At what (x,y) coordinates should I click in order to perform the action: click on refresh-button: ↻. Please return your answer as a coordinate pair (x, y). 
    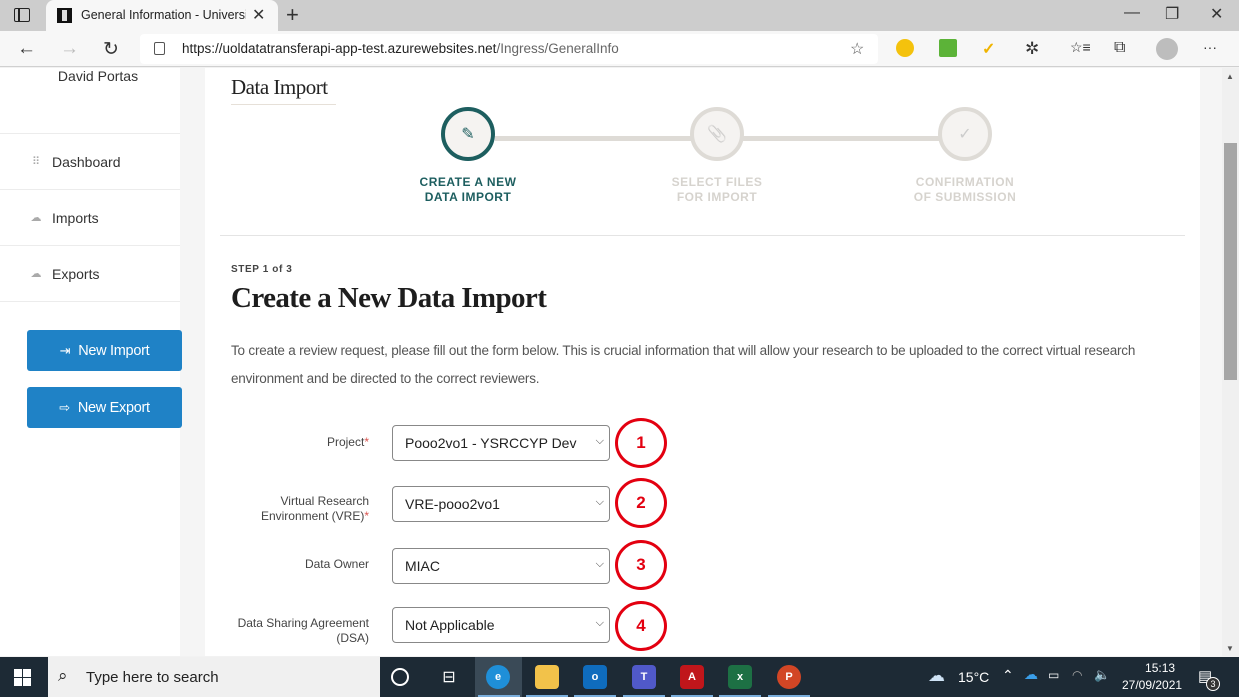
    Looking at the image, I should click on (111, 49).